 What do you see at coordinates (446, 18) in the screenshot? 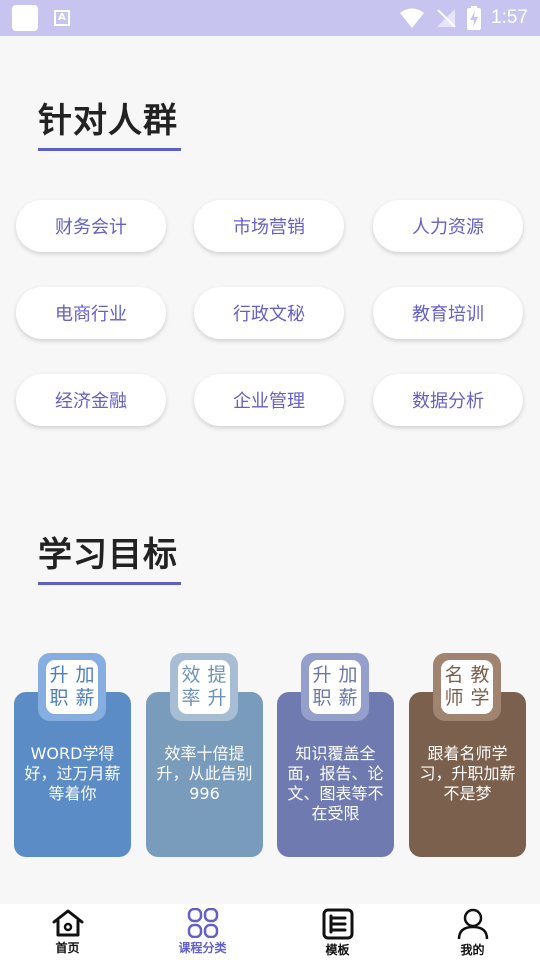
I see `no-signal-icon` at bounding box center [446, 18].